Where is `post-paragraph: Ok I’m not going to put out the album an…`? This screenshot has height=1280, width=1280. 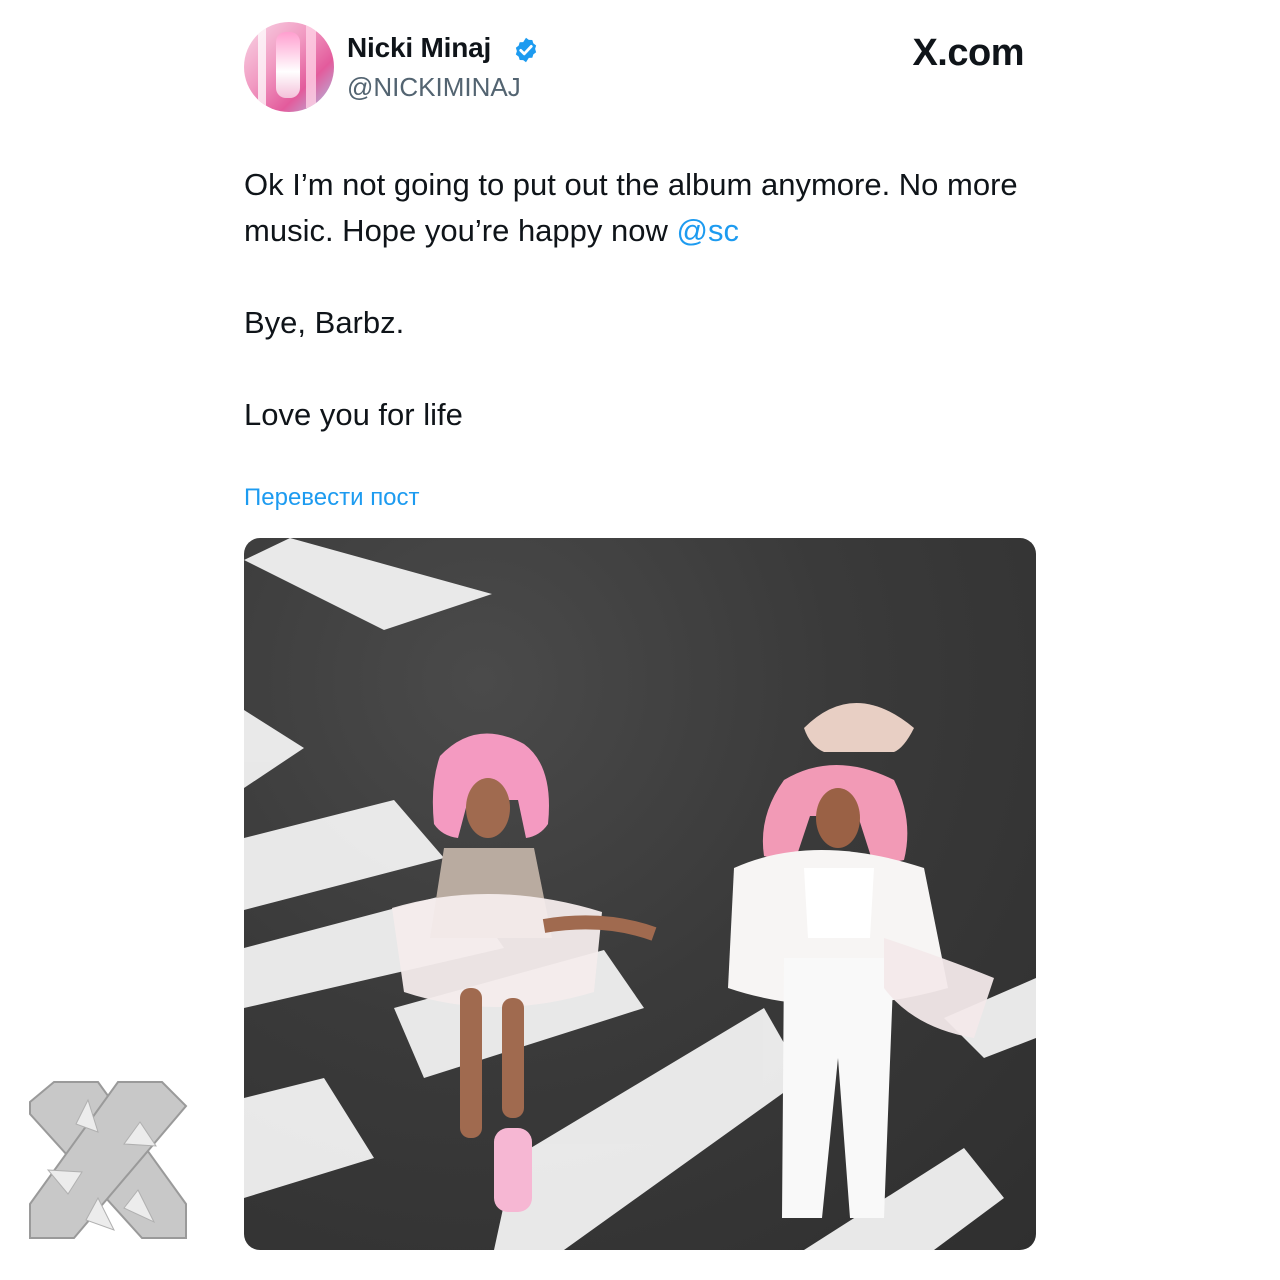 post-paragraph: Ok I’m not going to put out the album an… is located at coordinates (644, 208).